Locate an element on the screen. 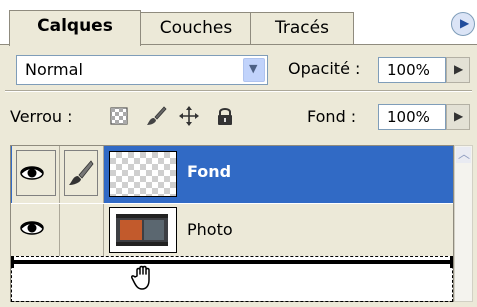  layers-scrollbar: ︿ is located at coordinates (463, 223).